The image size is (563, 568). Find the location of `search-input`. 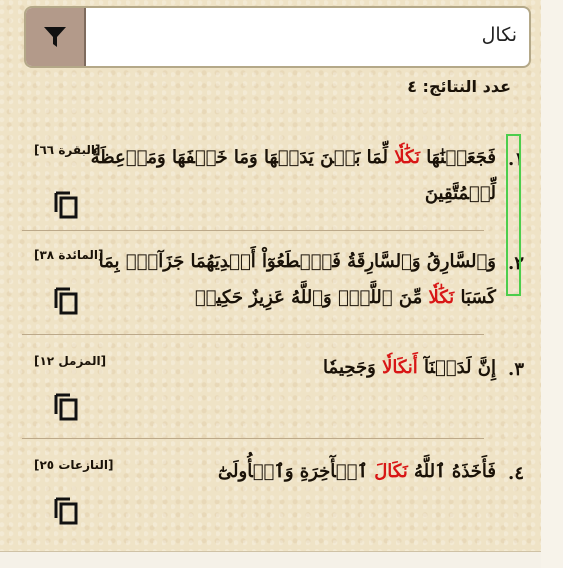

search-input is located at coordinates (307, 37).